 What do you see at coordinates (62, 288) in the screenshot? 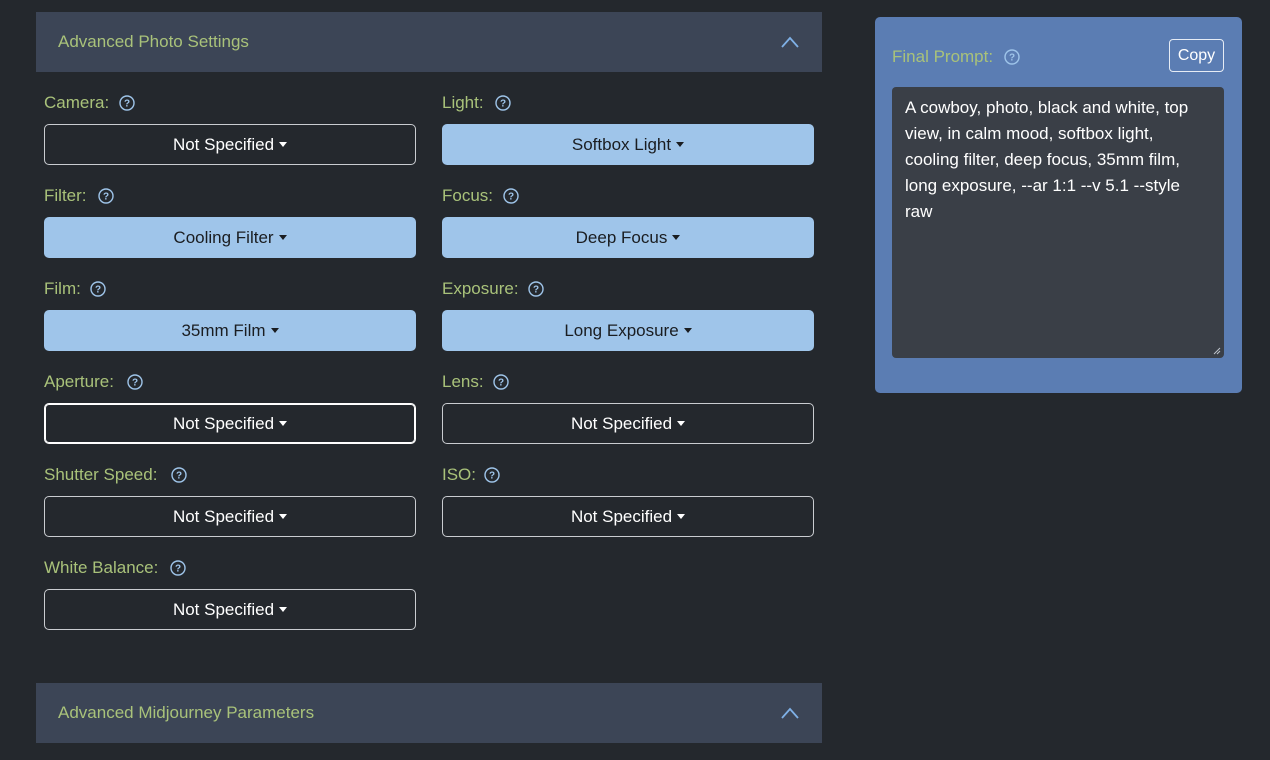
I see `film-label: Film:` at bounding box center [62, 288].